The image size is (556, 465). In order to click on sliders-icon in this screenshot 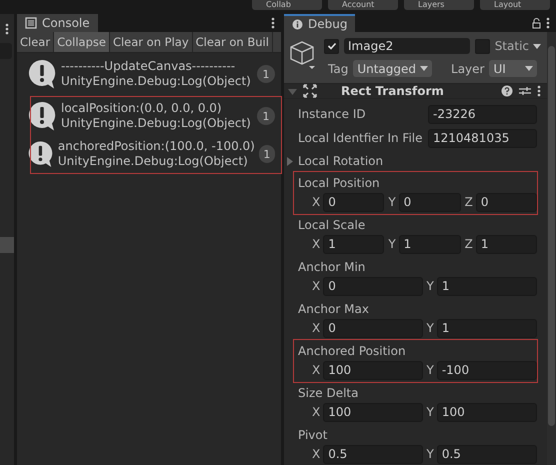, I will do `click(525, 91)`.